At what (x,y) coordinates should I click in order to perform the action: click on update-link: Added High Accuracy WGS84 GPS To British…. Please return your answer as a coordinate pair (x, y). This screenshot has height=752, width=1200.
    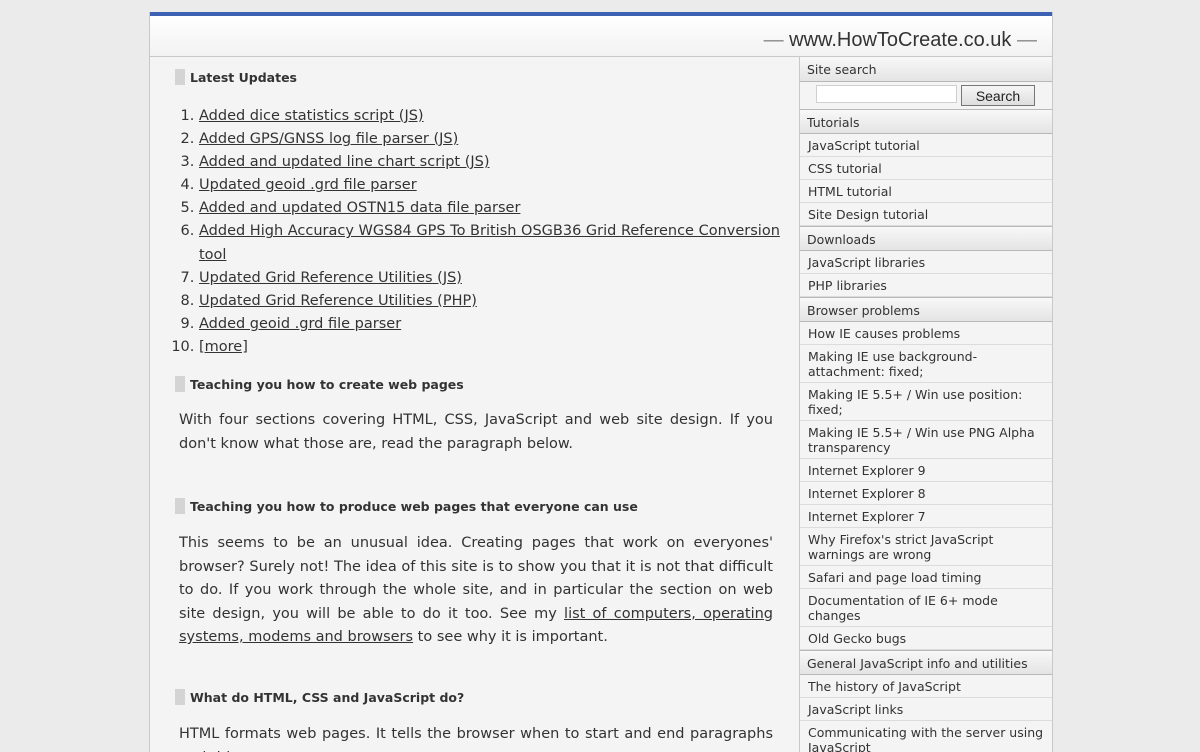
    Looking at the image, I should click on (489, 242).